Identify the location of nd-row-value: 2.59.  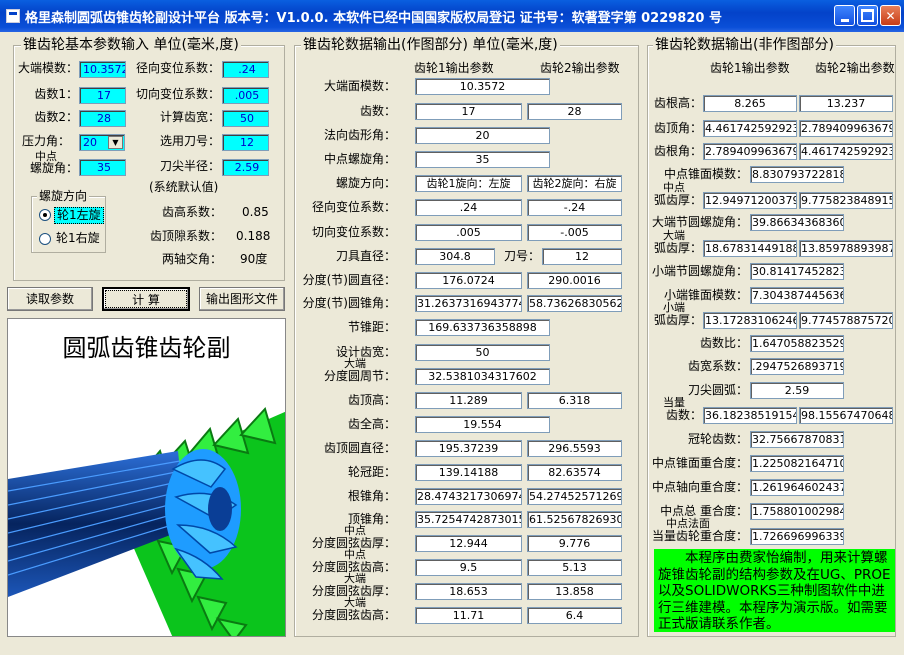
(797, 390).